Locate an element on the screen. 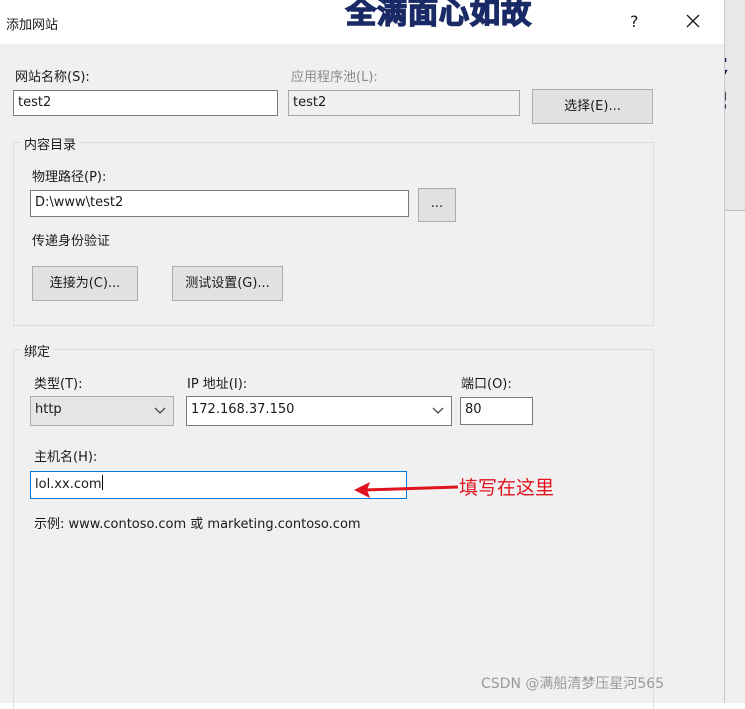 This screenshot has width=745, height=709. physical-path-input: D:\www\test2 is located at coordinates (219, 203).